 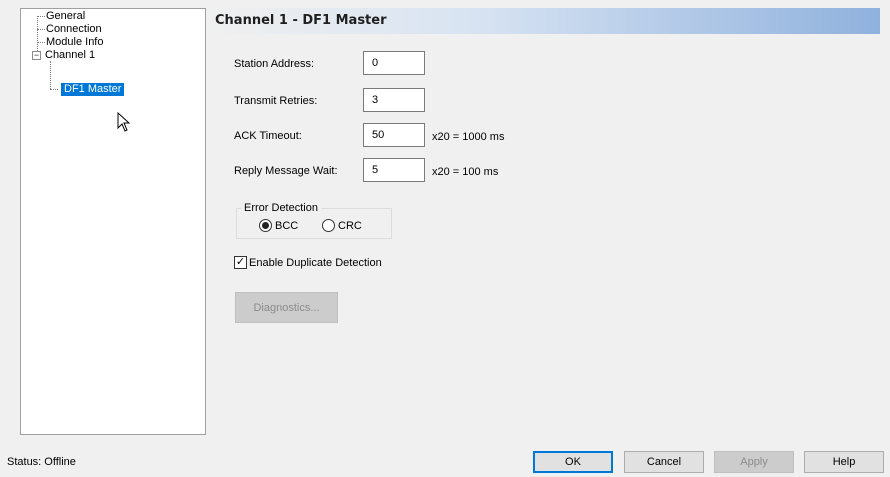 I want to click on apply-button: Apply, so click(x=754, y=462).